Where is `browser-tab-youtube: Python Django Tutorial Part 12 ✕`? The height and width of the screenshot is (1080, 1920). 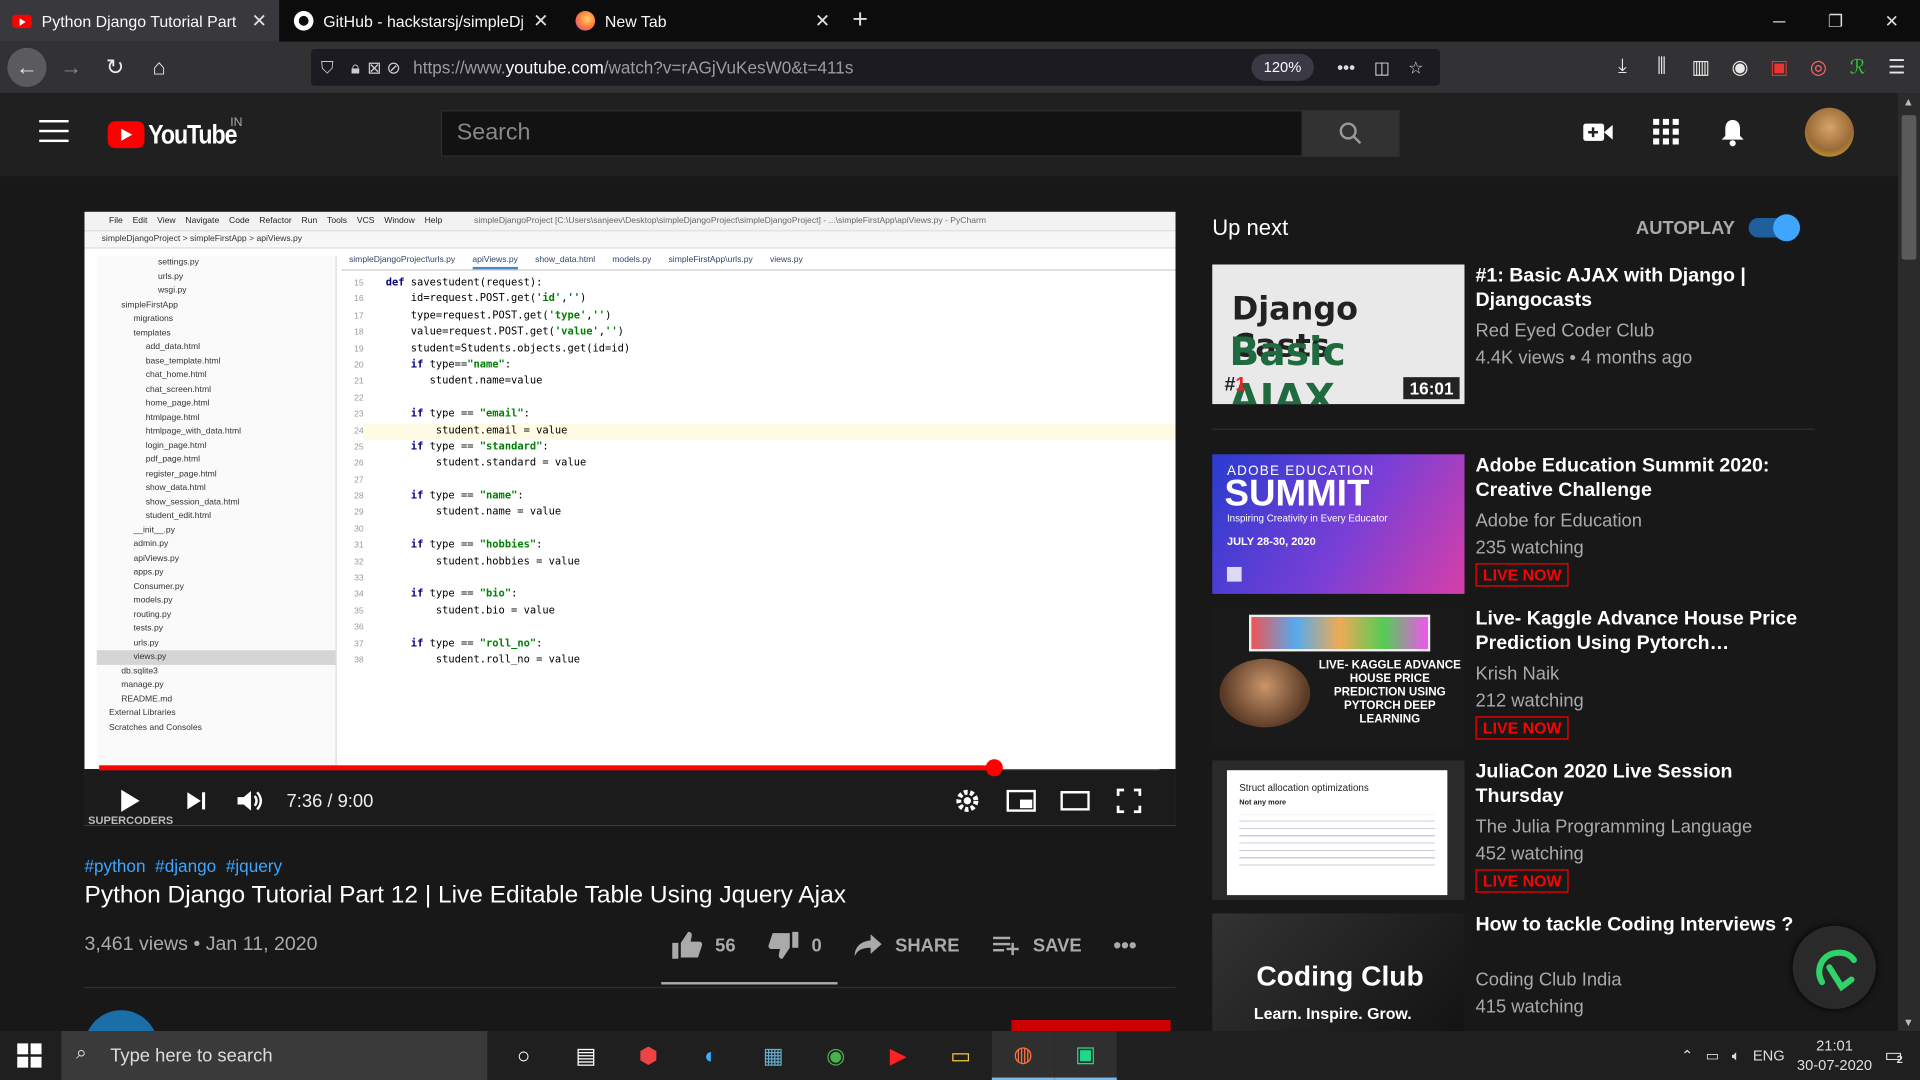 browser-tab-youtube: Python Django Tutorial Part 12 ✕ is located at coordinates (140, 21).